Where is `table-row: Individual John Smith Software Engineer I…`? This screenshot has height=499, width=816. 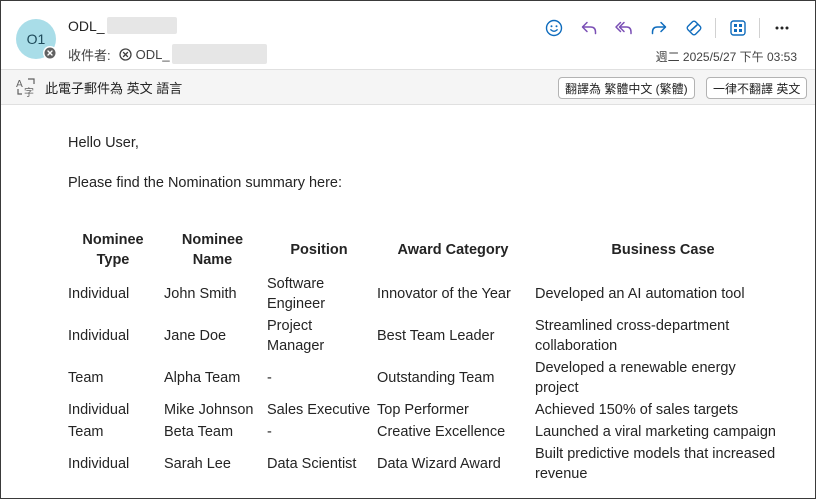 table-row: Individual John Smith Software Engineer I… is located at coordinates (429, 295).